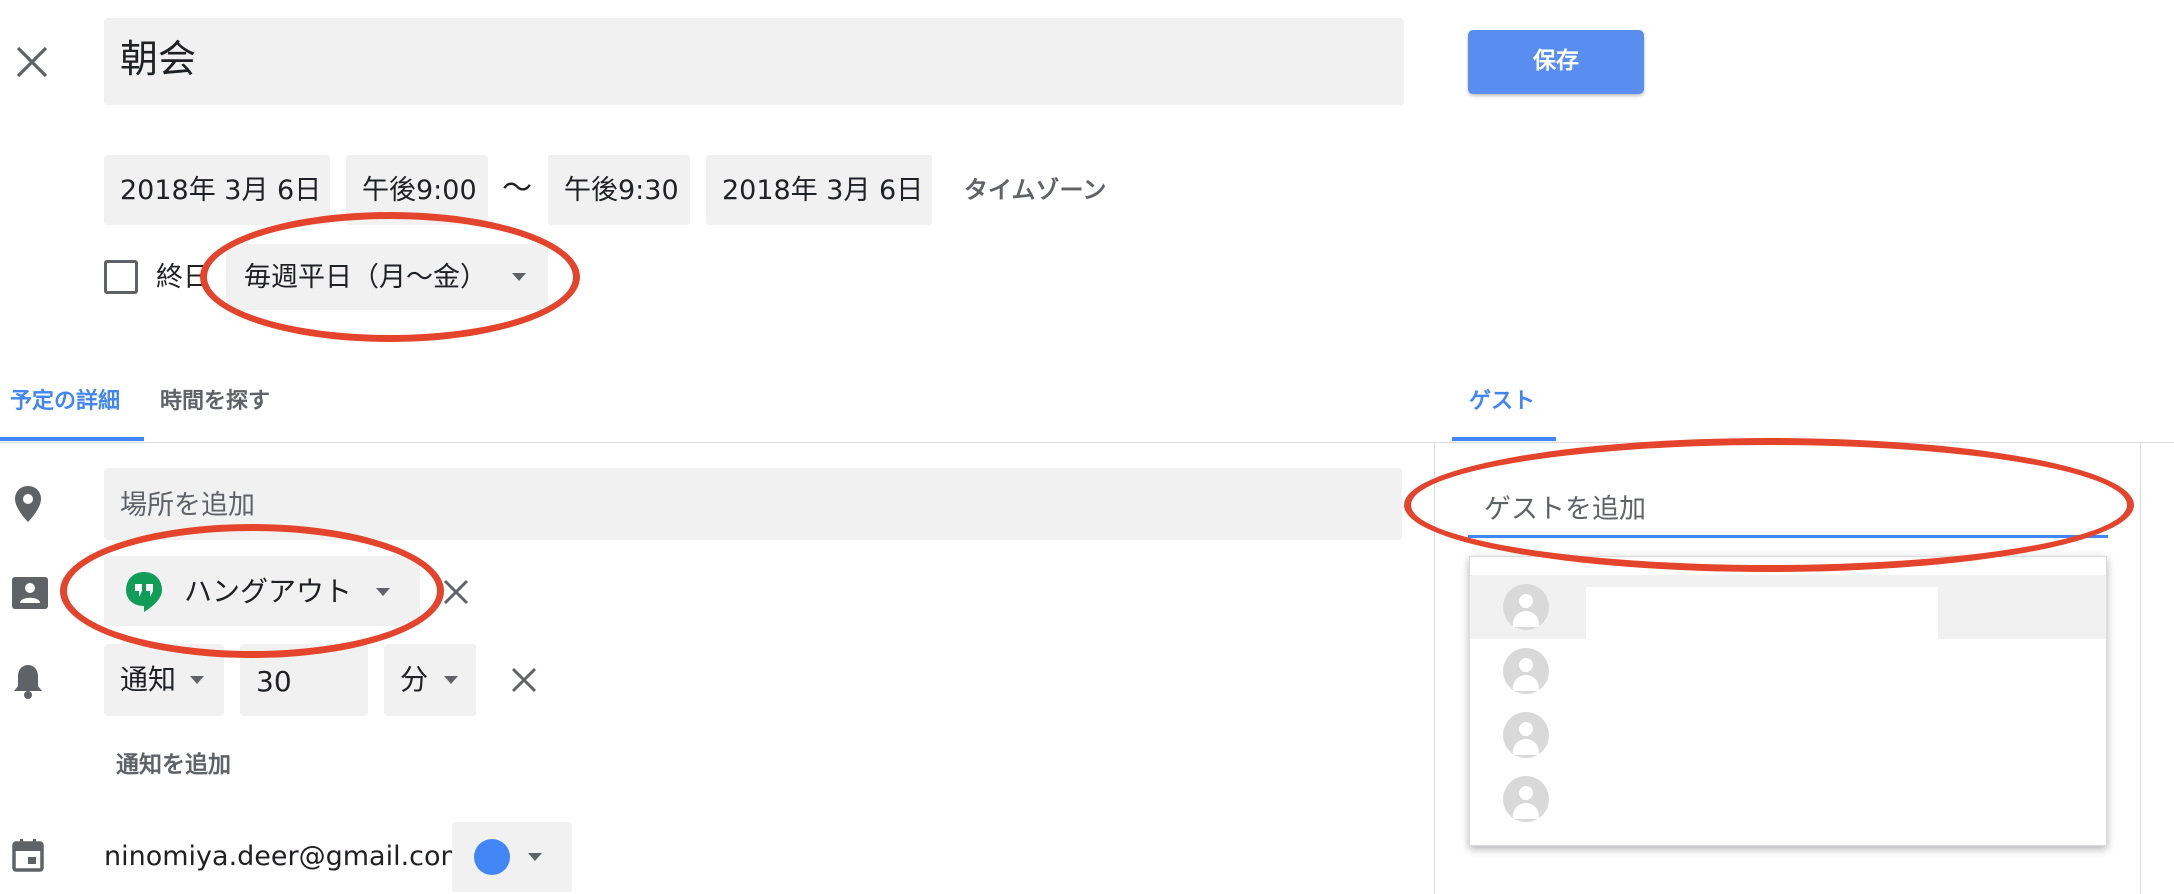  Describe the element at coordinates (621, 190) in the screenshot. I see `end-time-text: 午後9:30` at that location.